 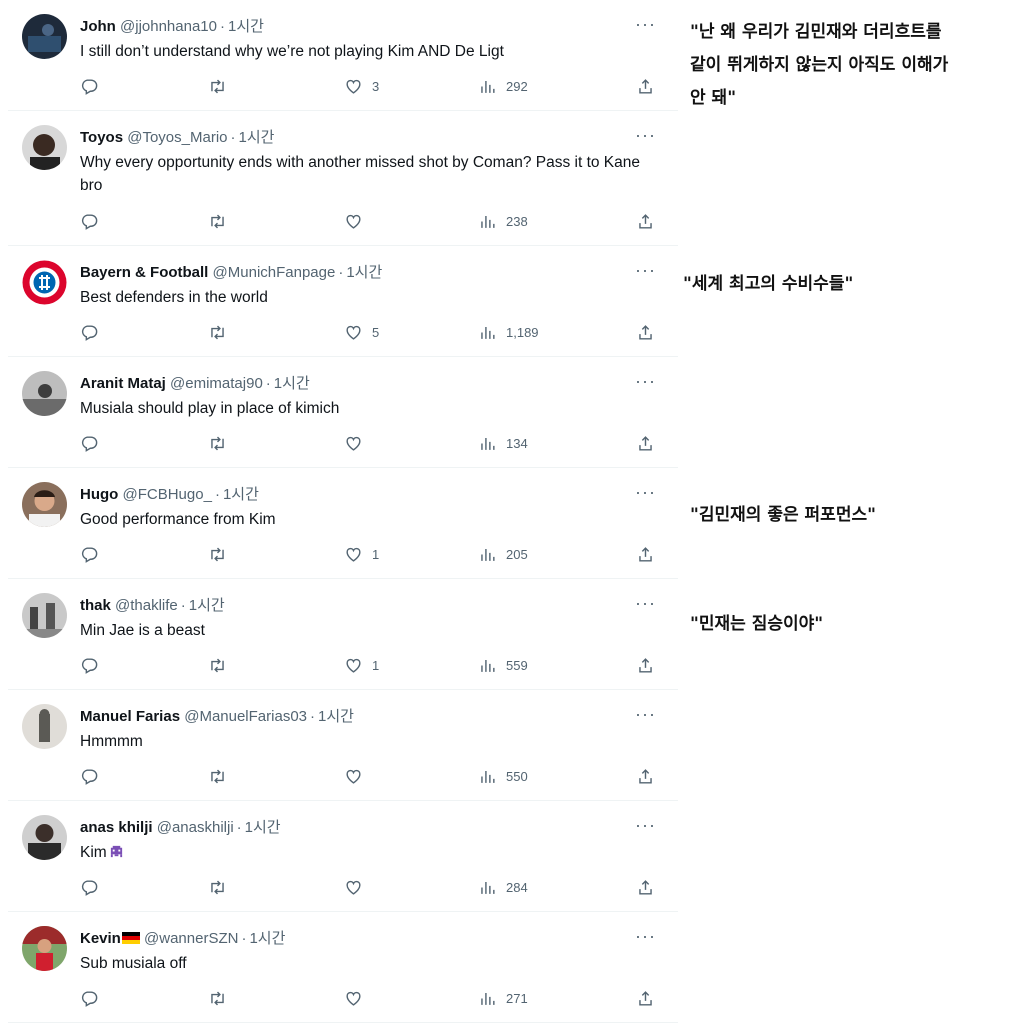 I want to click on user-handle: @Toyos_Mario, so click(x=177, y=137).